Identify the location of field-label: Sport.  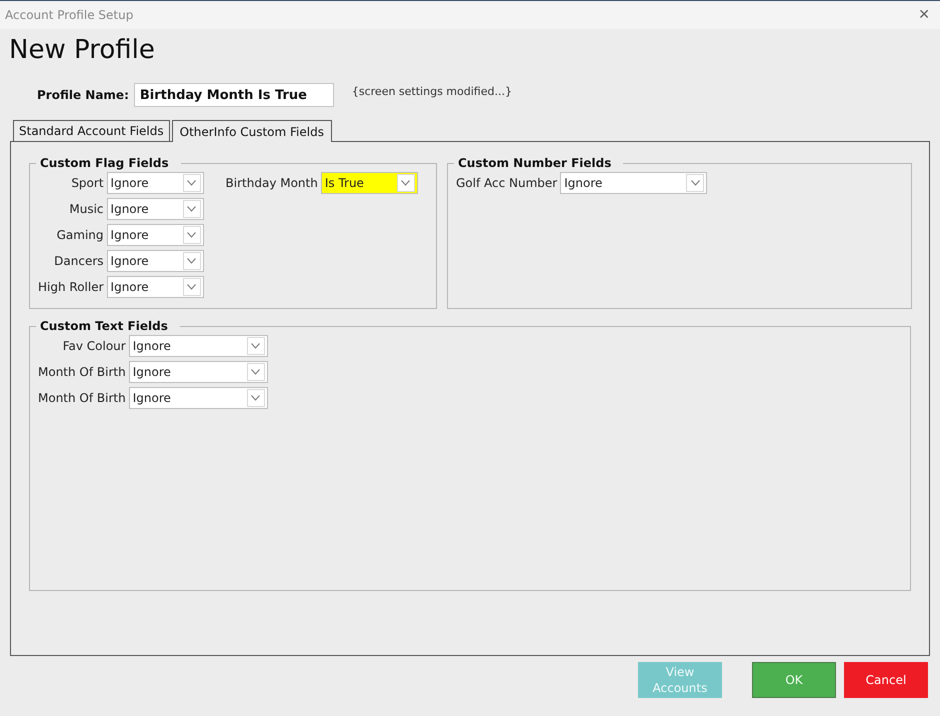
(87, 183).